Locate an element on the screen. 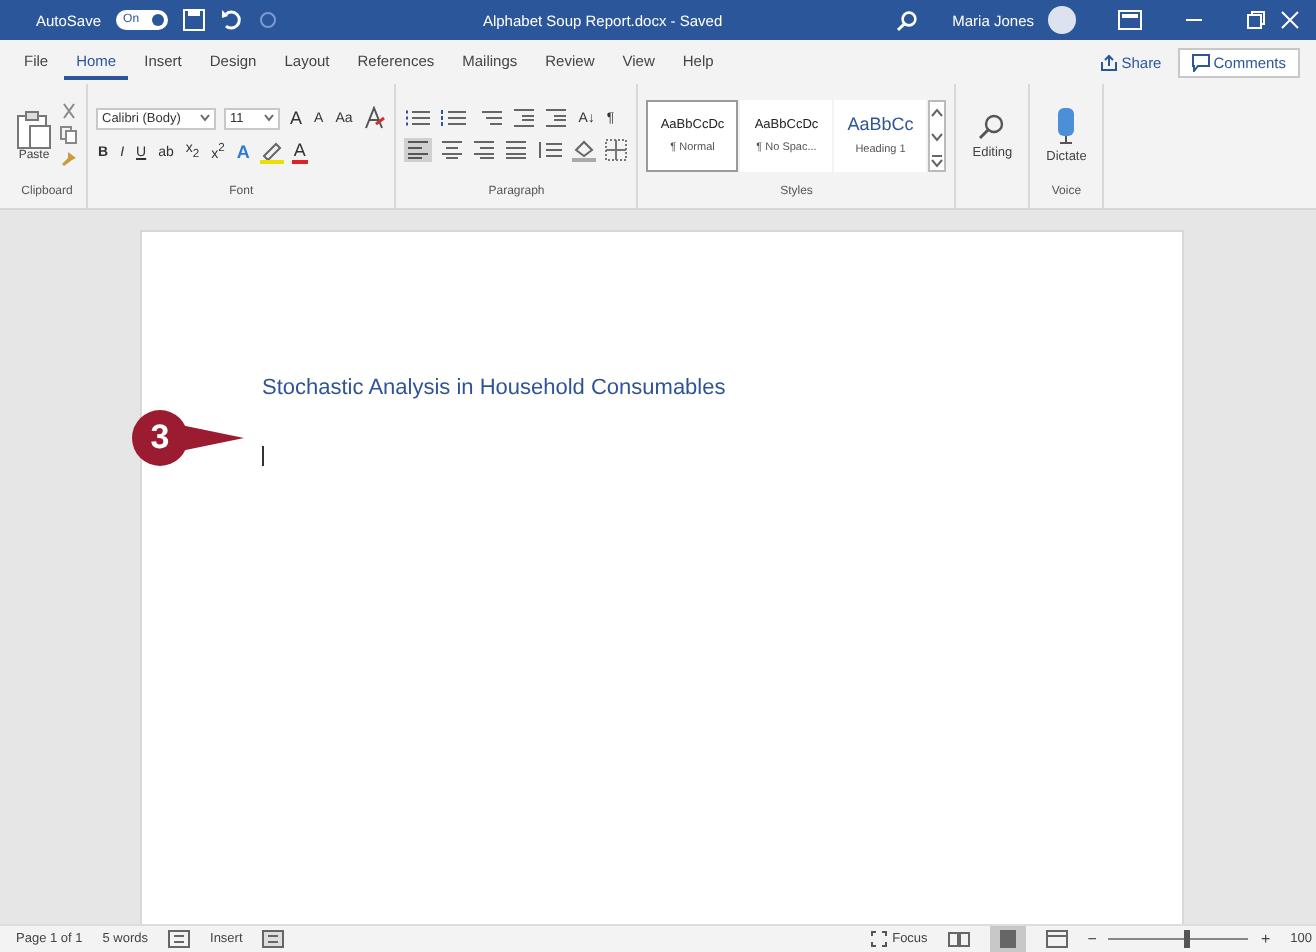 Image resolution: width=1316 pixels, height=952 pixels. avatar-icon is located at coordinates (1062, 20).